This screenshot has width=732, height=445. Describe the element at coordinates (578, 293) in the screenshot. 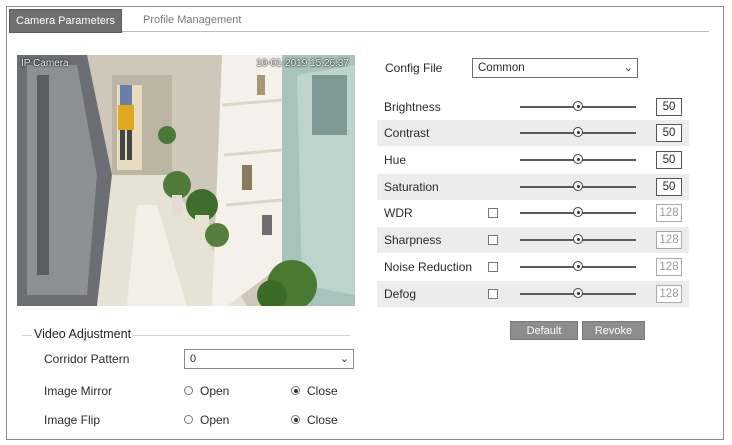

I see `defog-slider-thumb` at that location.